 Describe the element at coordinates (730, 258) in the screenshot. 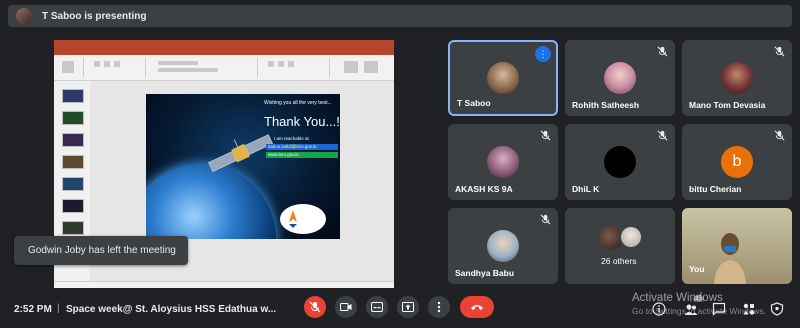

I see `self-person-image` at that location.